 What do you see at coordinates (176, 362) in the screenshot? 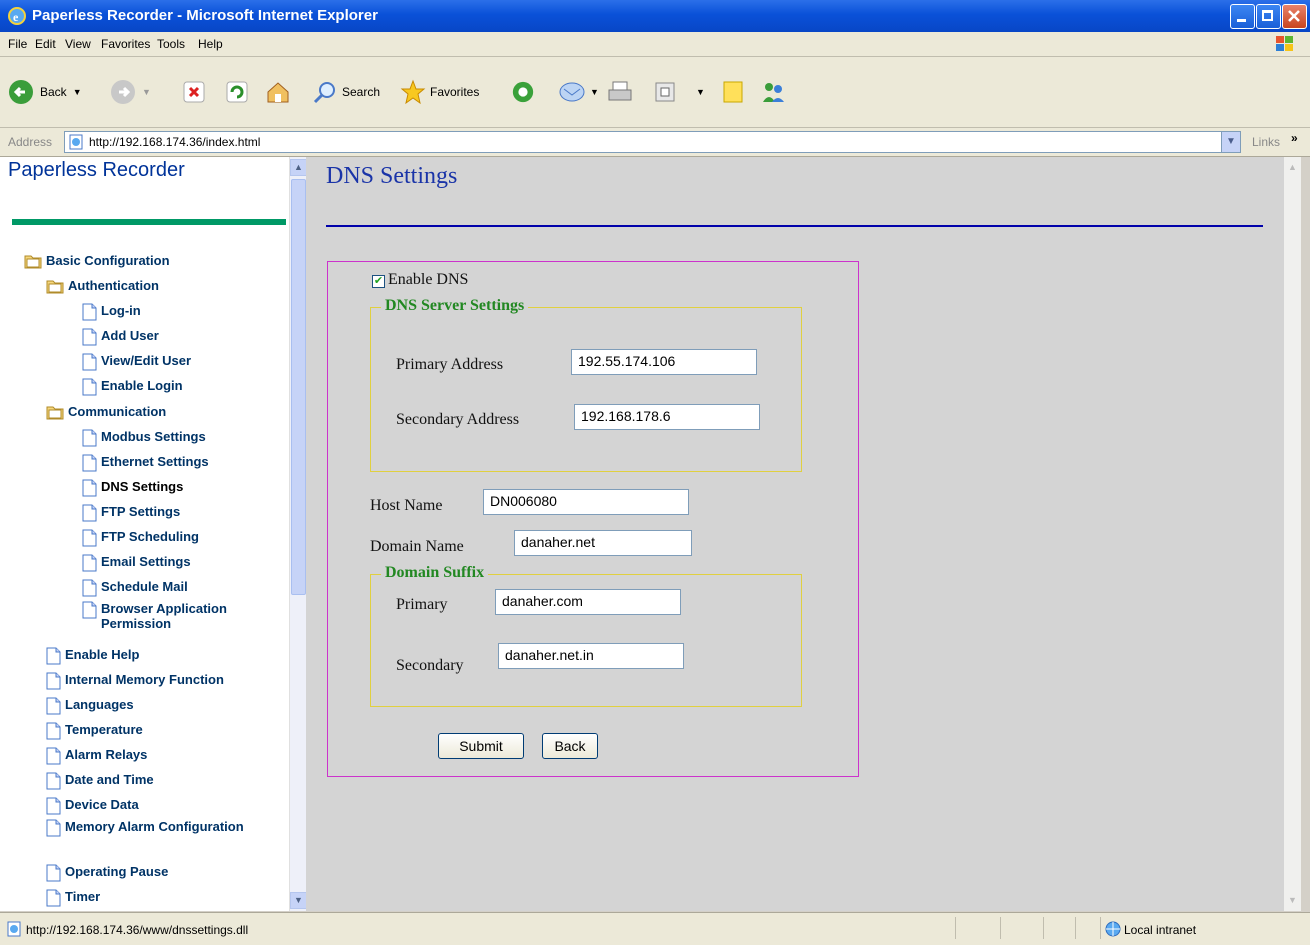
I see `sidebar-item-view-edit-user: View/Edit User` at bounding box center [176, 362].